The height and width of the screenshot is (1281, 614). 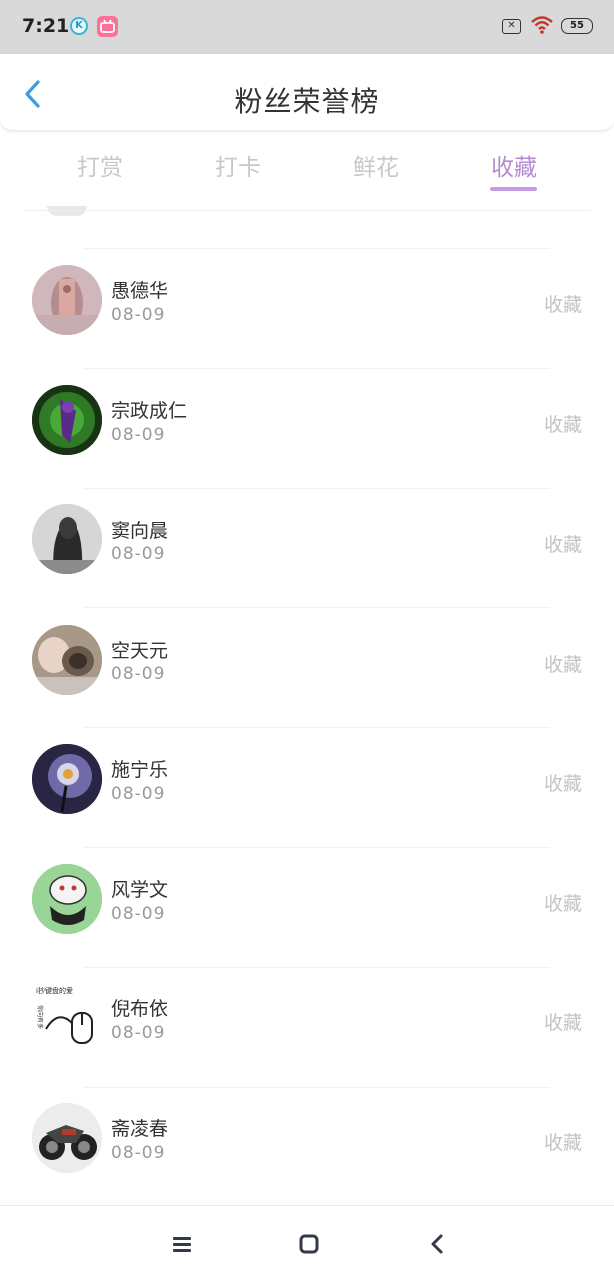 What do you see at coordinates (307, 1027) in the screenshot?
I see `list-item: i抄键盘的爱 你向有多 倪布依 08-09 收藏` at bounding box center [307, 1027].